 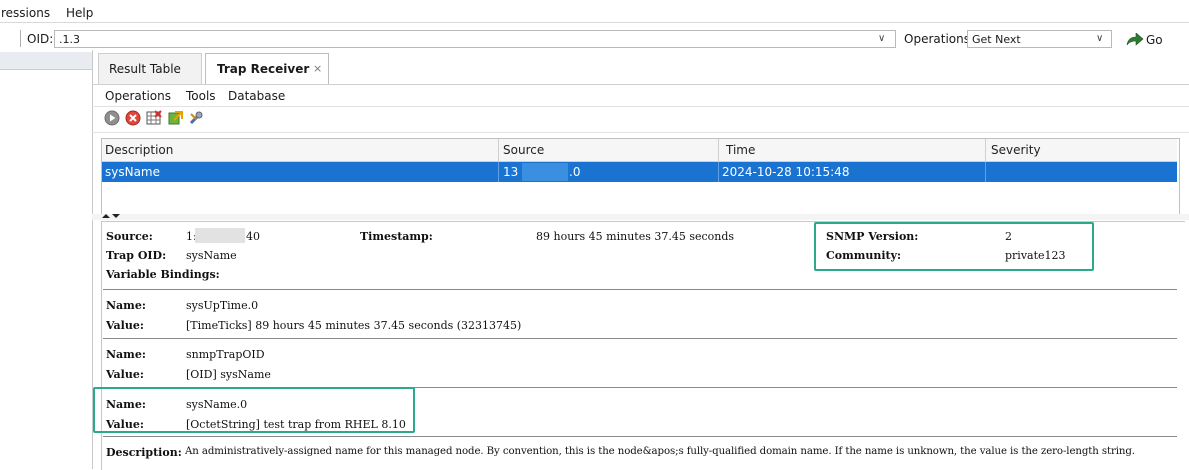 What do you see at coordinates (640, 217) in the screenshot?
I see `split-pane-divider` at bounding box center [640, 217].